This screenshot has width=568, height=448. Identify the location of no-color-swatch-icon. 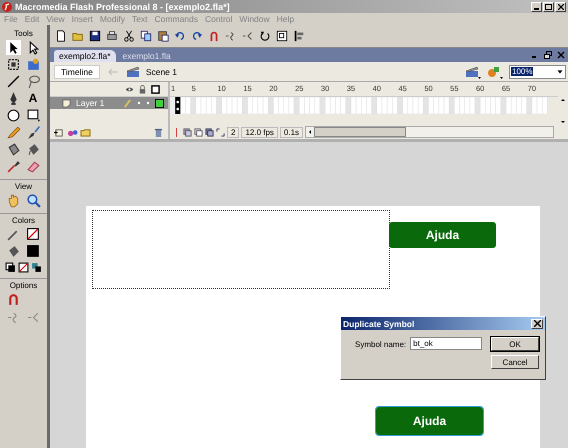
(33, 234).